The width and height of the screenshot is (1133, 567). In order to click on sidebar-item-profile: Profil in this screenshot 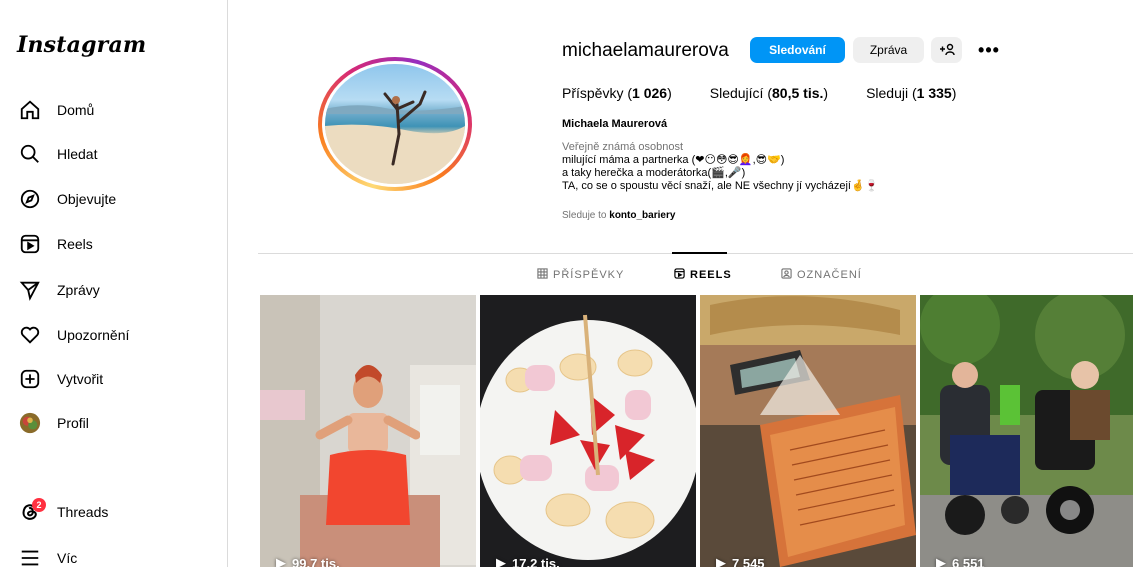, I will do `click(53, 423)`.